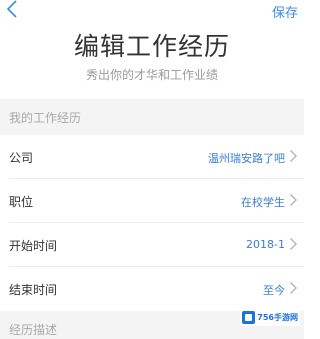  What do you see at coordinates (263, 202) in the screenshot?
I see `row-value: 在校学生` at bounding box center [263, 202].